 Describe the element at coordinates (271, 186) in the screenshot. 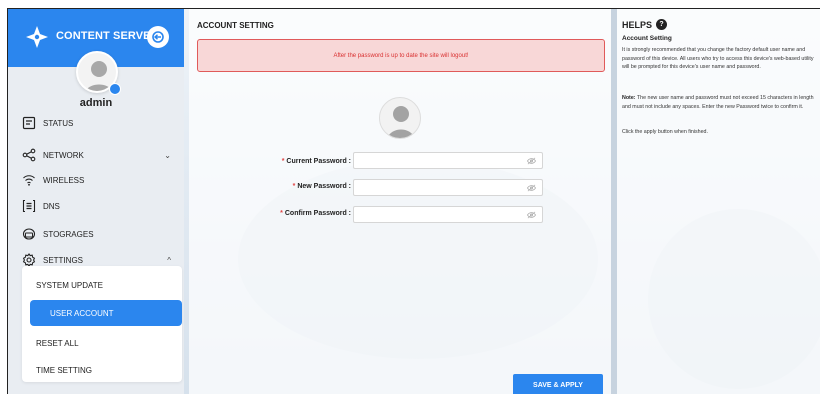

I see `new-password-label: * New Password :` at that location.